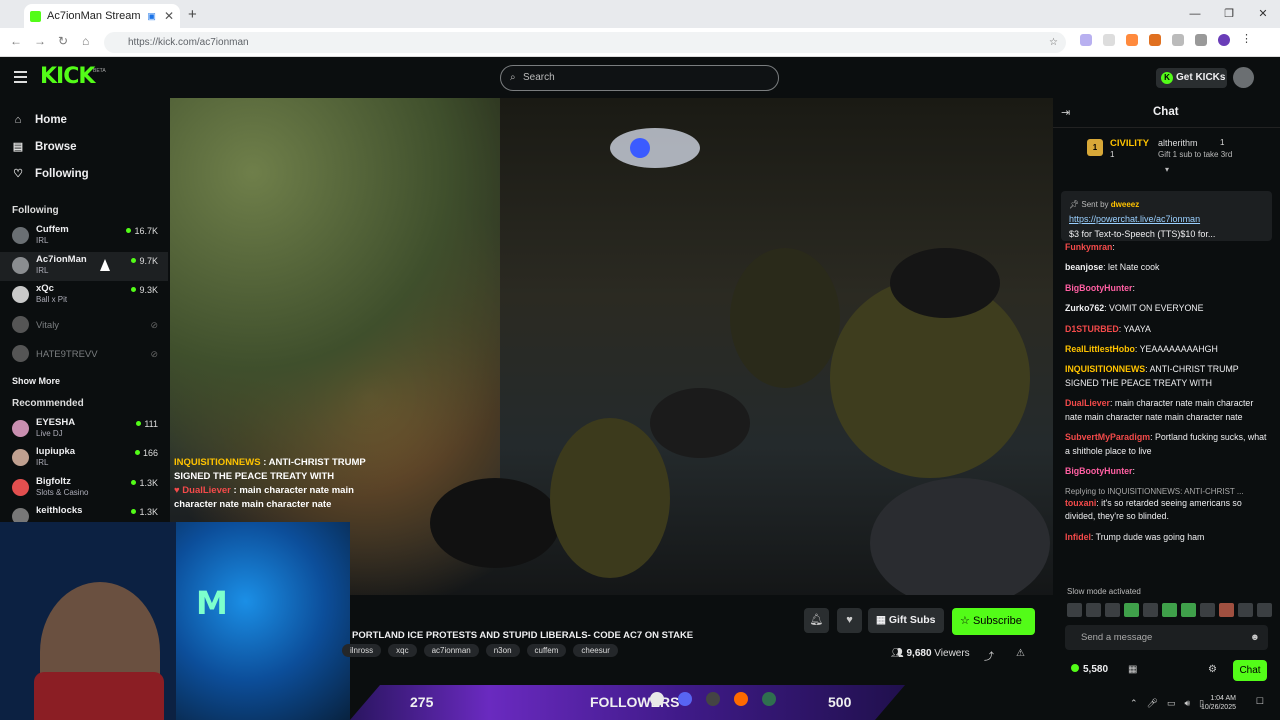 The image size is (1280, 720). Describe the element at coordinates (1132, 669) in the screenshot. I see `gift-icon: ▦` at that location.